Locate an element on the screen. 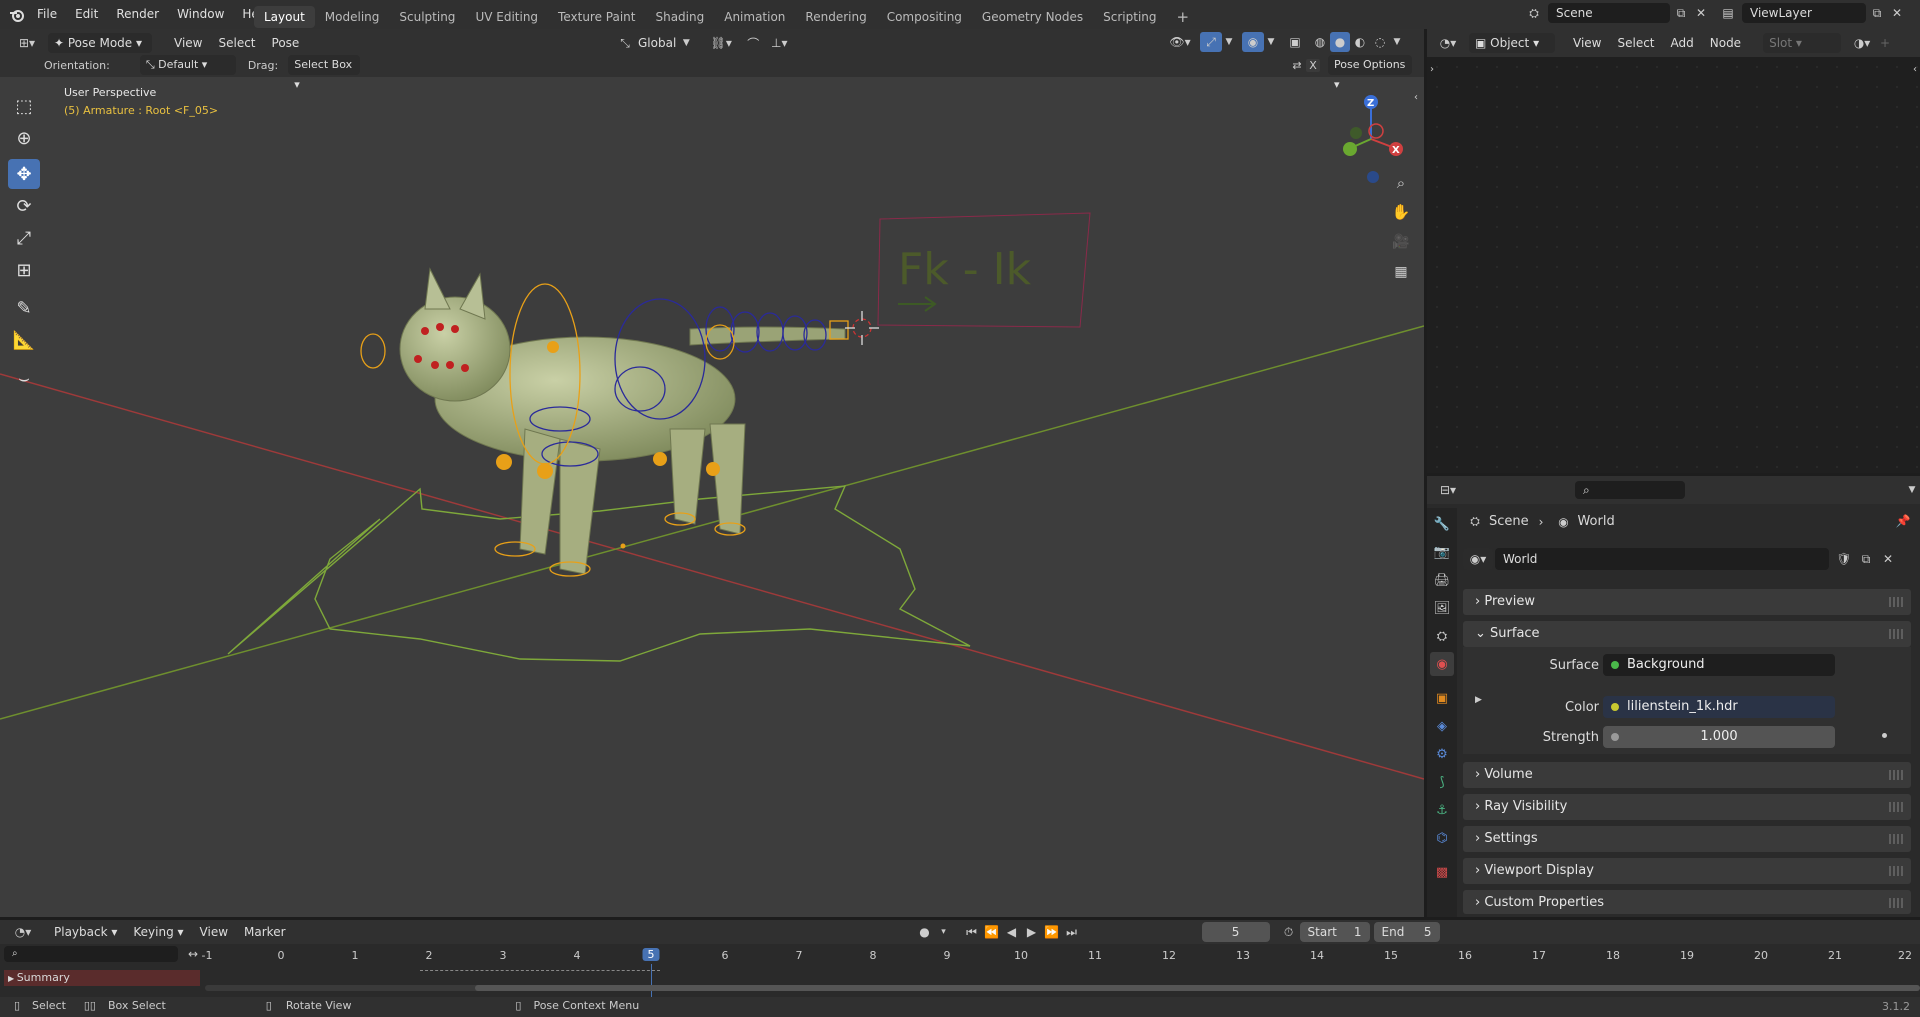 The image size is (1920, 1017). x-mirror-icon: X is located at coordinates (1313, 65).